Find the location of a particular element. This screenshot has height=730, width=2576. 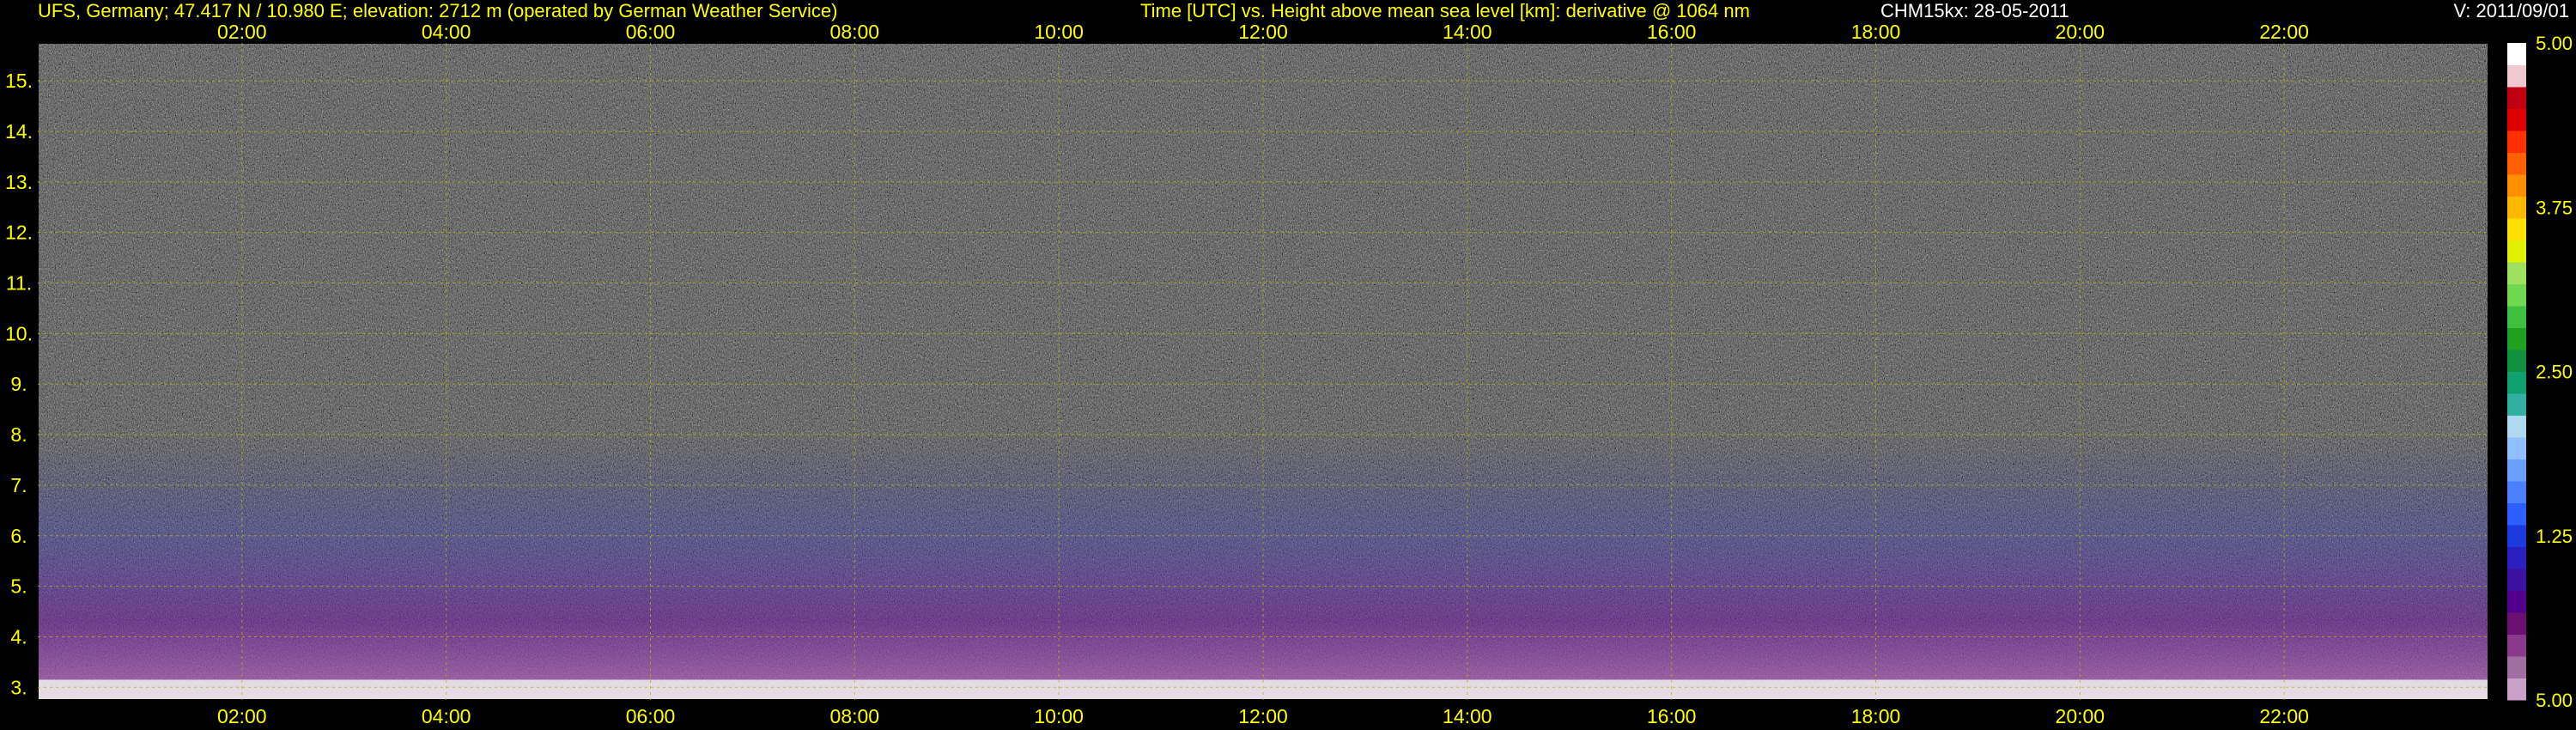

colorbar: 5.00 3.75 2.50 1.25 5.00 is located at coordinates (2540, 372).